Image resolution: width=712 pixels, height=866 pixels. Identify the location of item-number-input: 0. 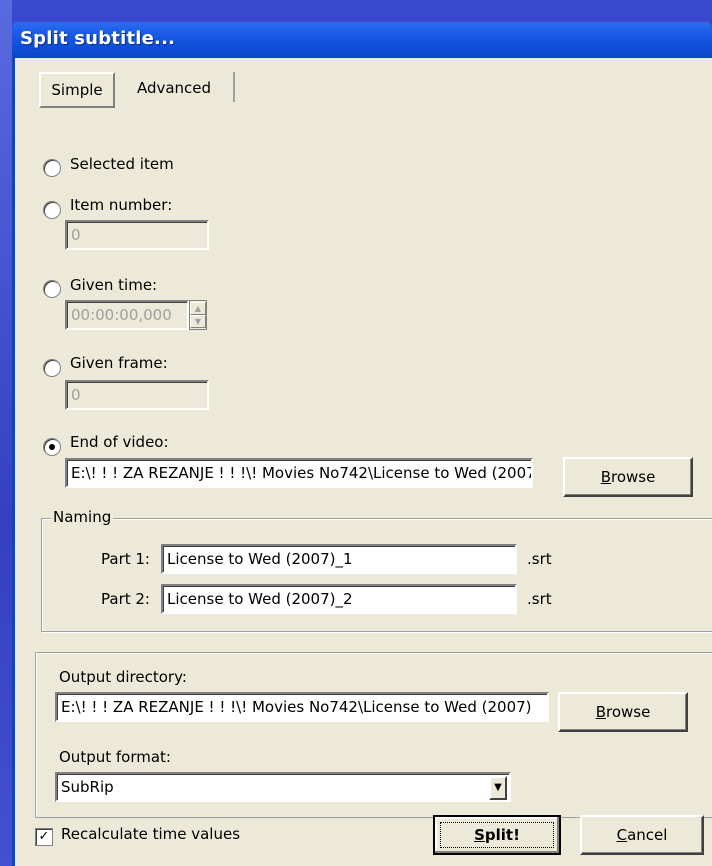
(137, 235).